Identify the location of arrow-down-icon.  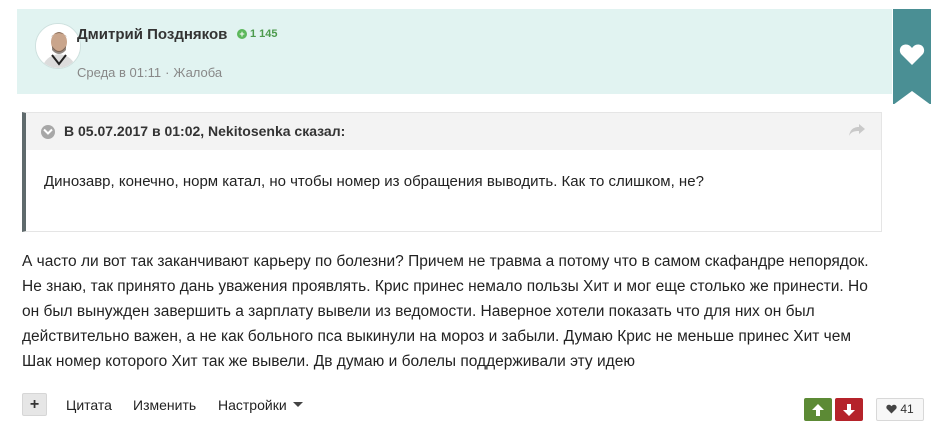
(849, 410).